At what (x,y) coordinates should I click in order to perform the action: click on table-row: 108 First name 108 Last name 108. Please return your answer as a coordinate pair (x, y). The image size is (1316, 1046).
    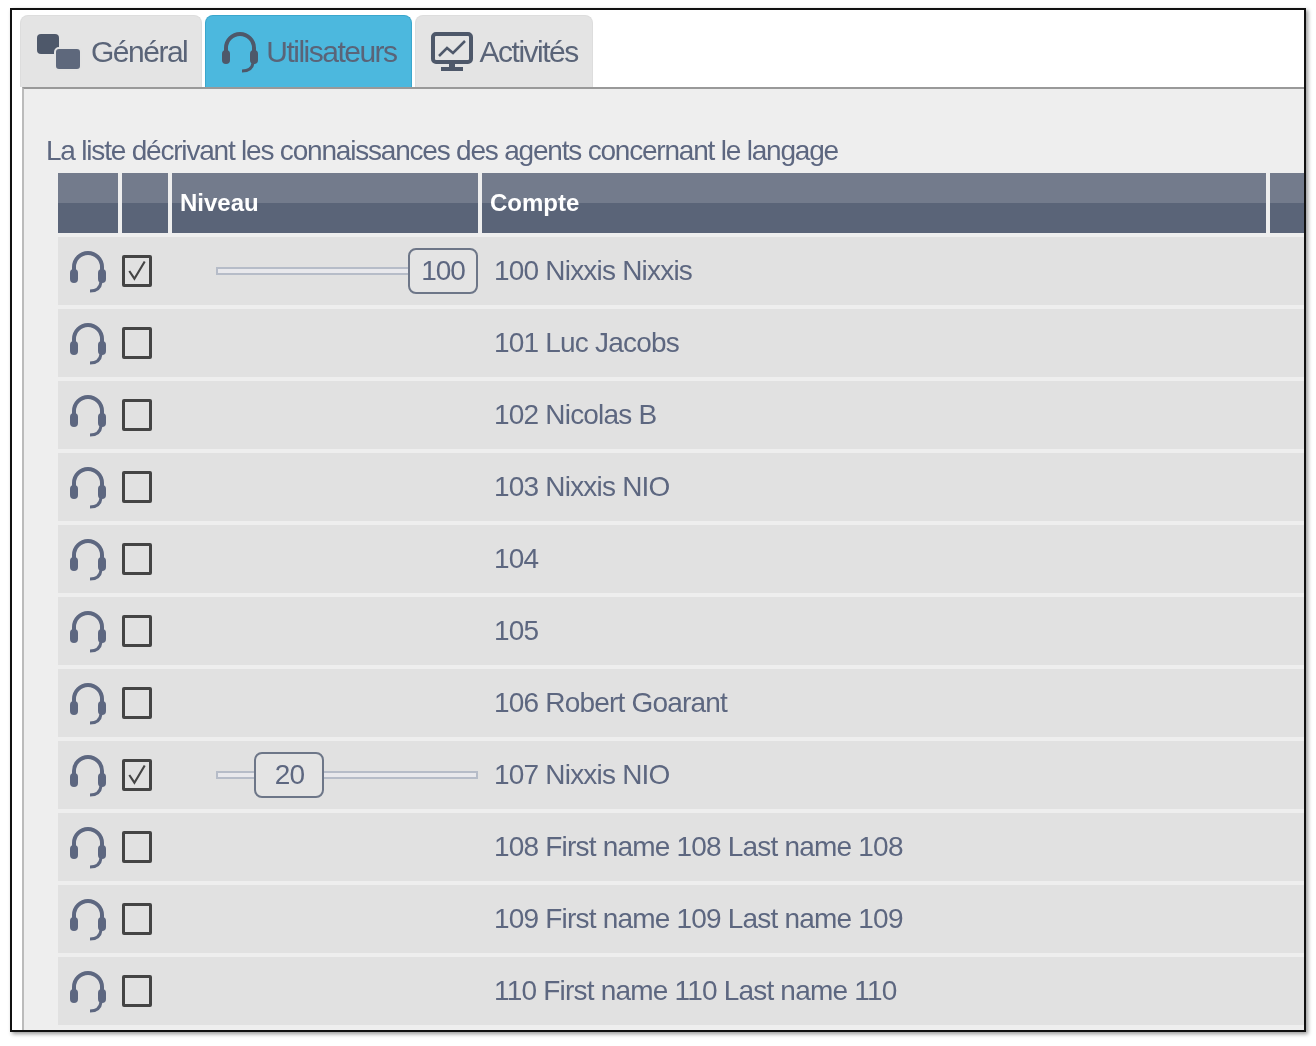
    Looking at the image, I should click on (681, 847).